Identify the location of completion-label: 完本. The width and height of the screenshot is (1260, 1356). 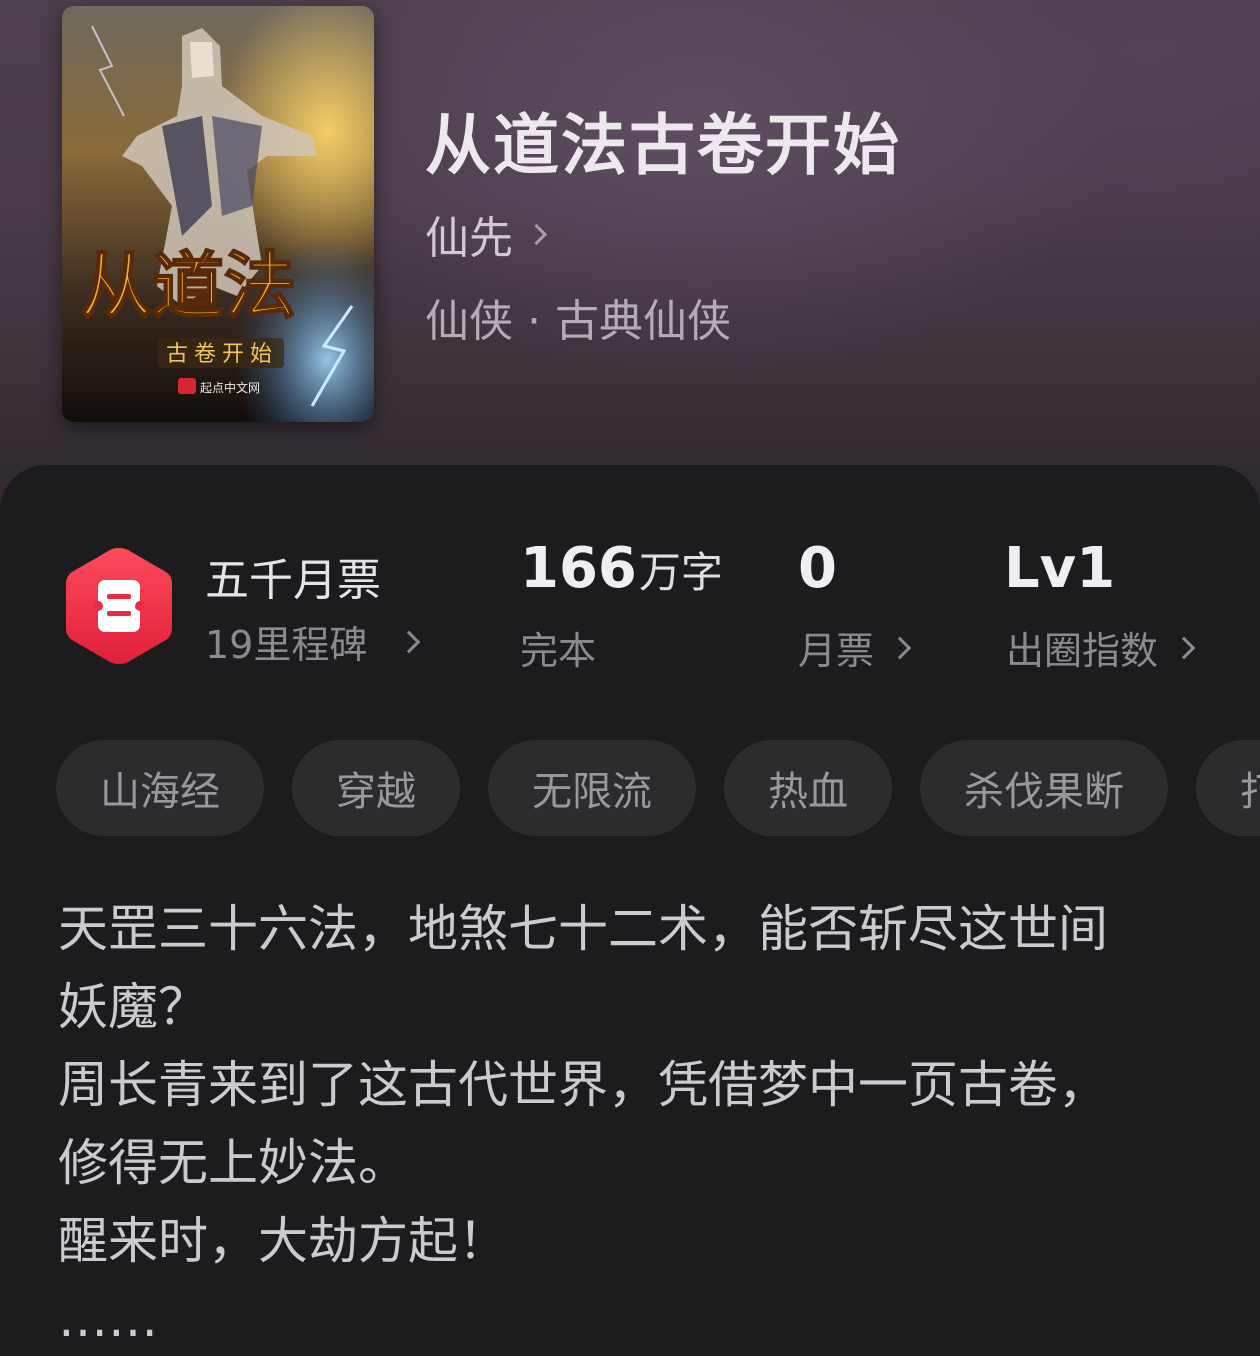
(558, 651).